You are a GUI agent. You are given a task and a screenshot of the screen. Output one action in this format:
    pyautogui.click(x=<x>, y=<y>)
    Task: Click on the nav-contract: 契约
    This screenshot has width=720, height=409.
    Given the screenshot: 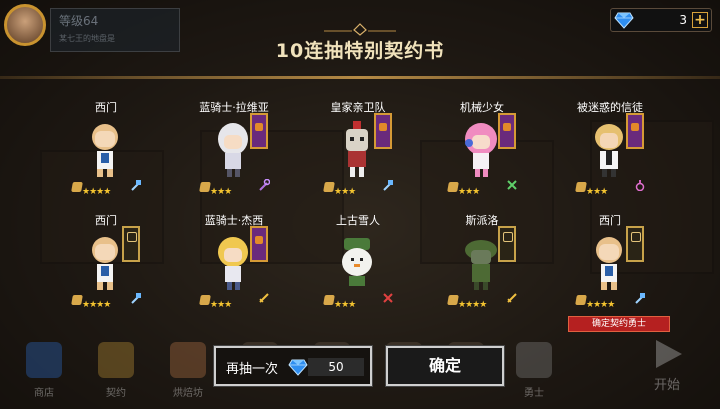 What is the action you would take?
    pyautogui.click(x=116, y=369)
    